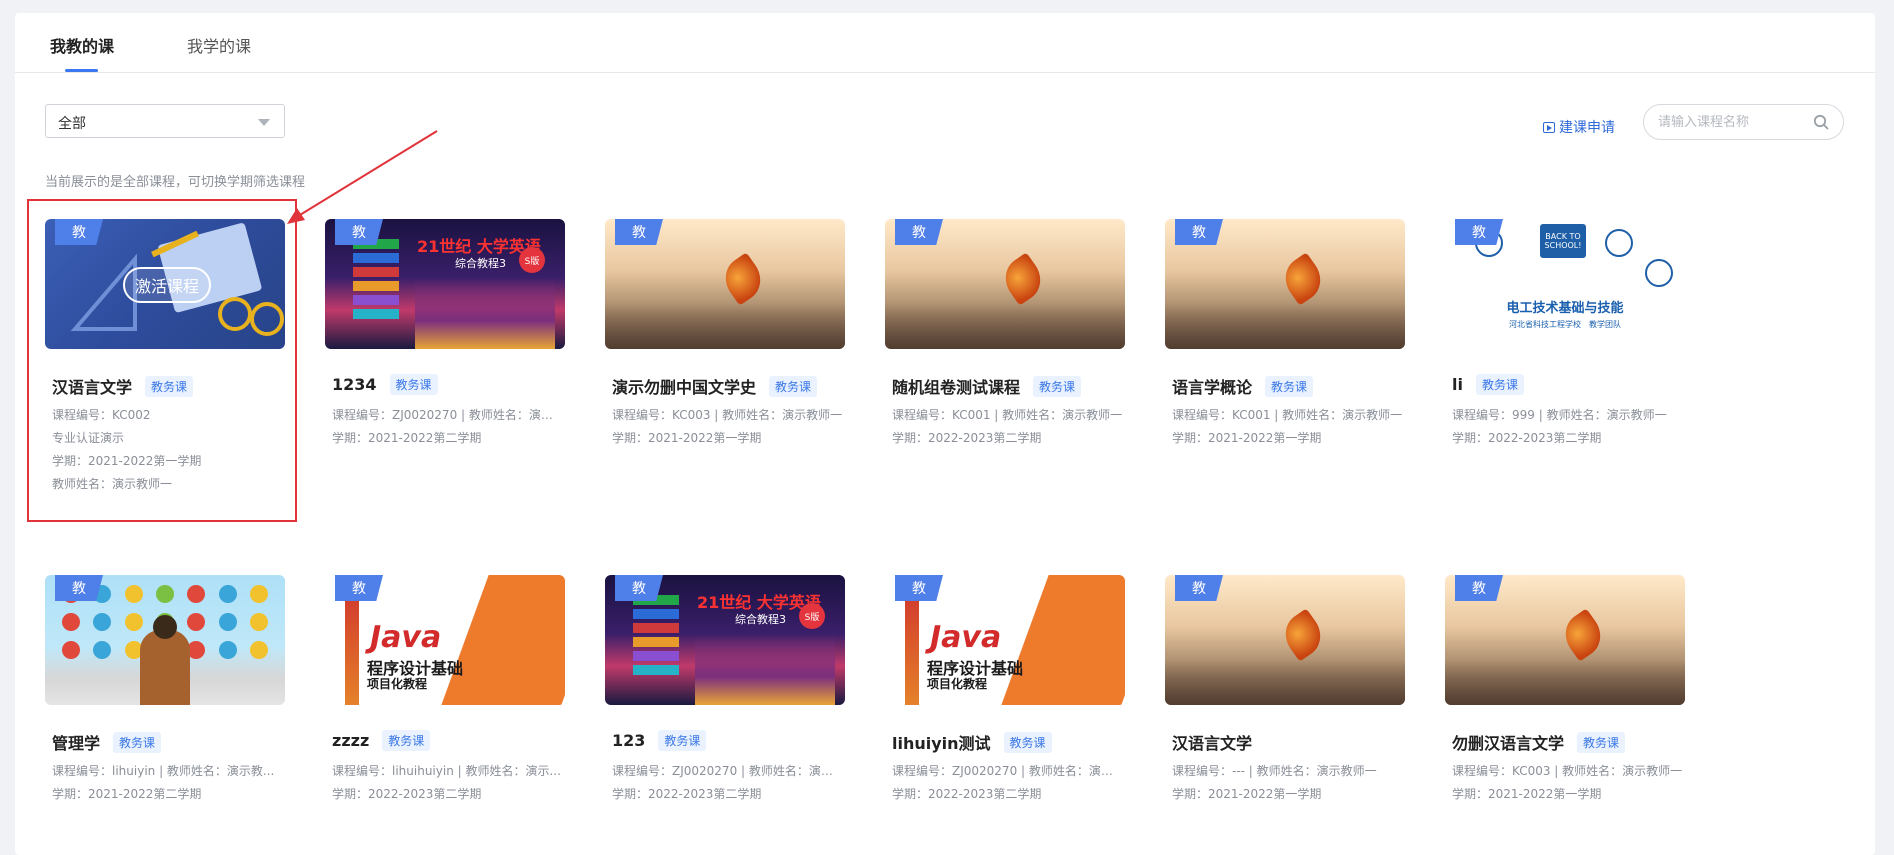  I want to click on course-meta: 学期：2021-2022第二学期, so click(407, 438).